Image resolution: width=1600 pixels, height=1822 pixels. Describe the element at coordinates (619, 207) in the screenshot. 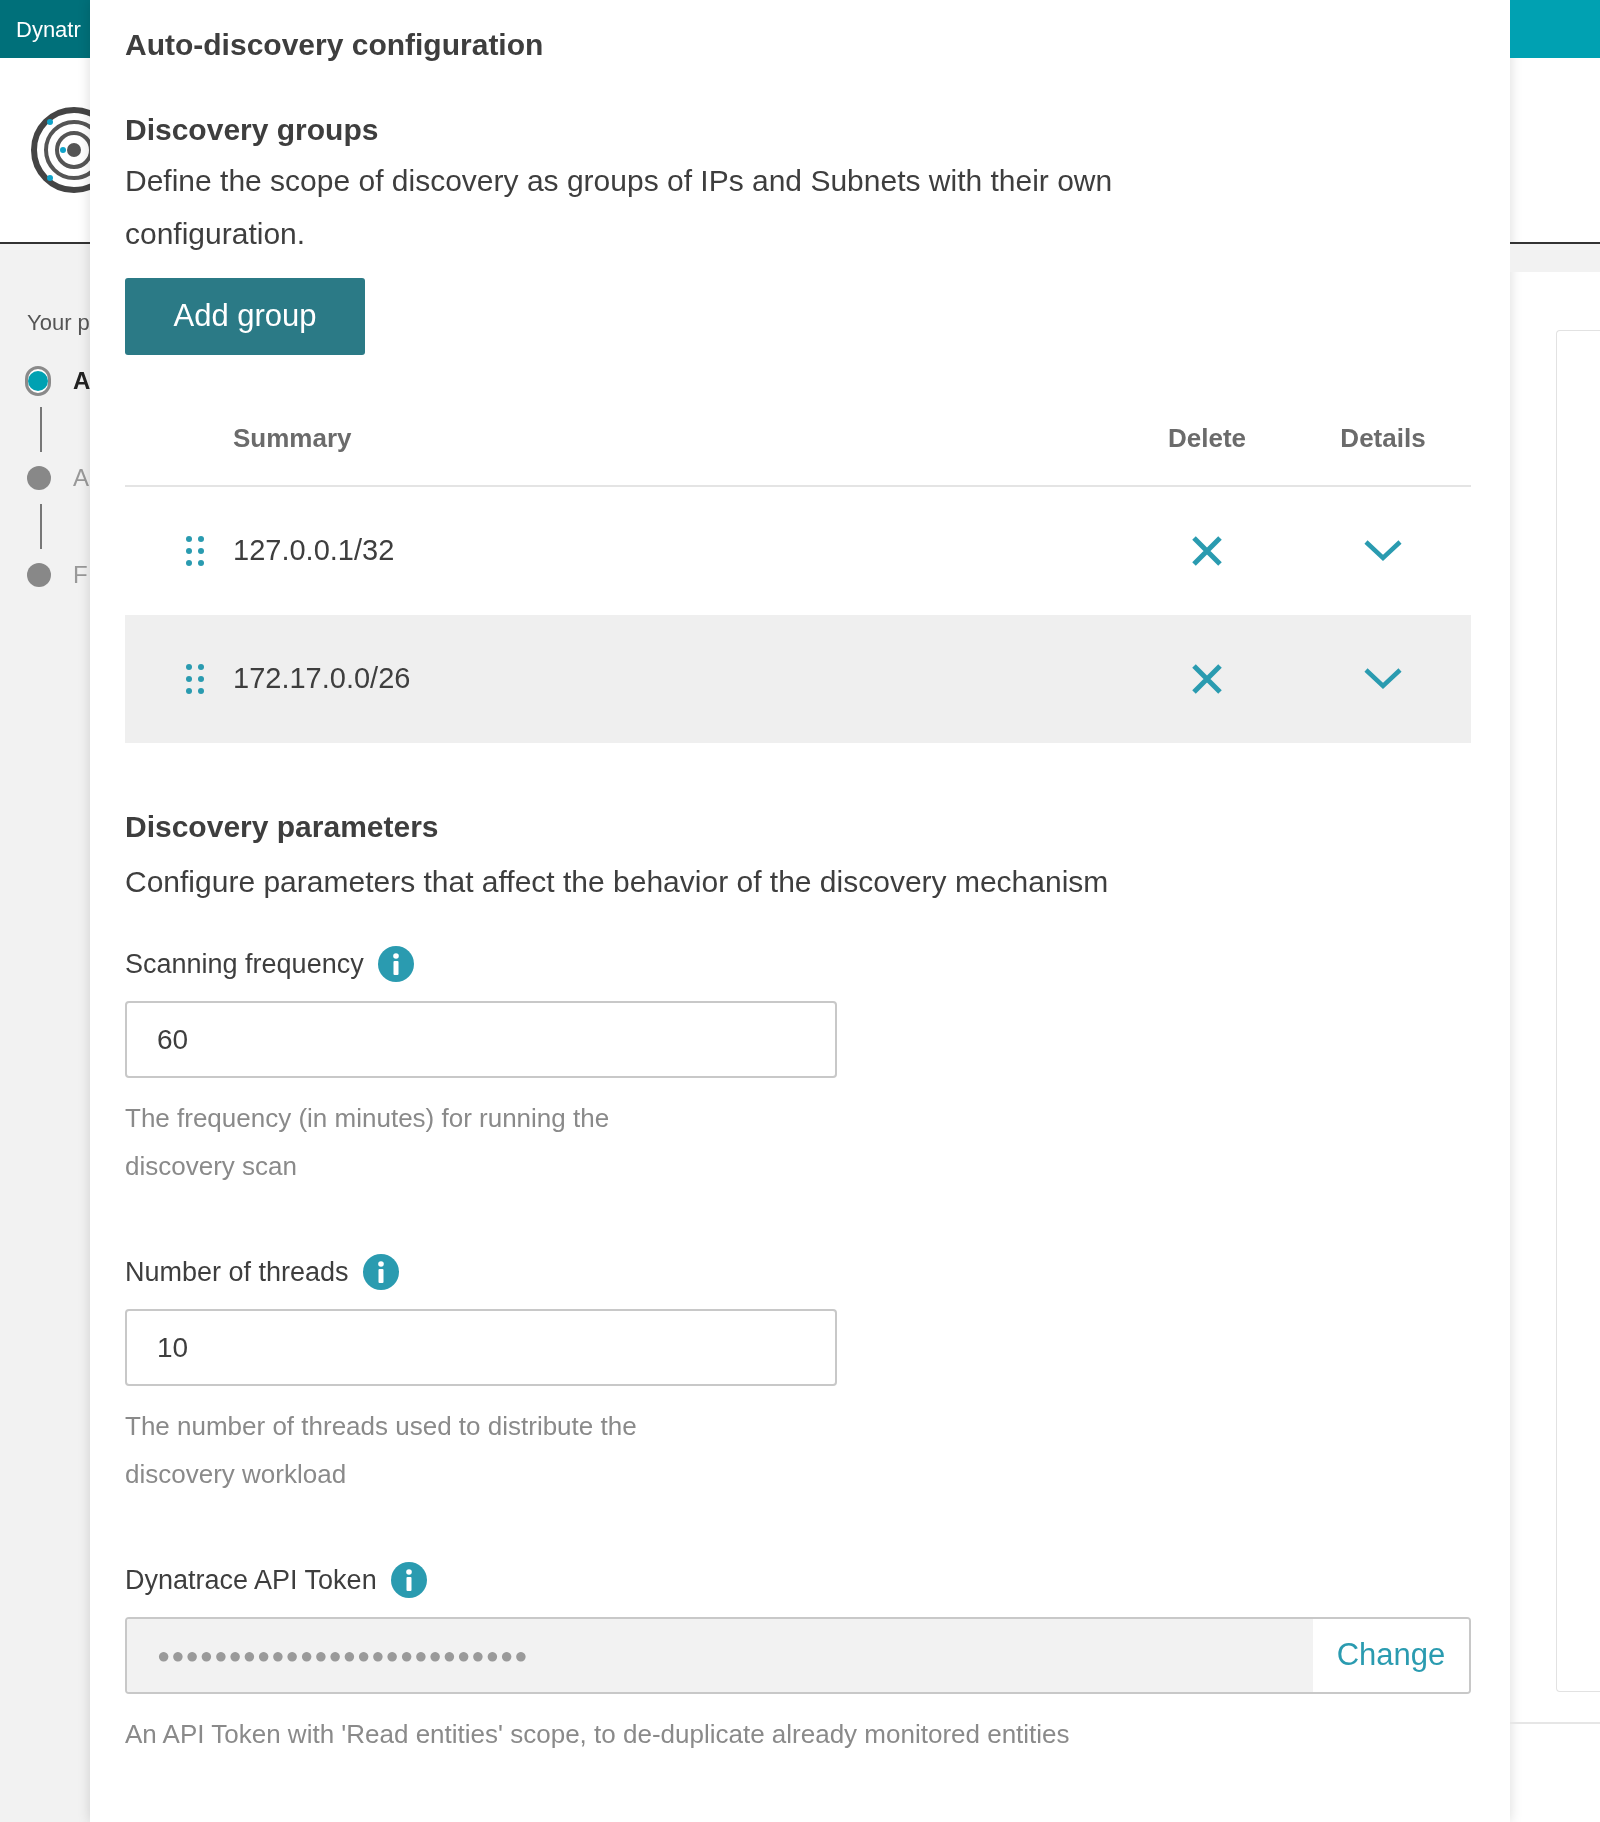

I see `section-description: Define the scope of discovery as groups of IPs and Subnets with their own configuration.` at that location.